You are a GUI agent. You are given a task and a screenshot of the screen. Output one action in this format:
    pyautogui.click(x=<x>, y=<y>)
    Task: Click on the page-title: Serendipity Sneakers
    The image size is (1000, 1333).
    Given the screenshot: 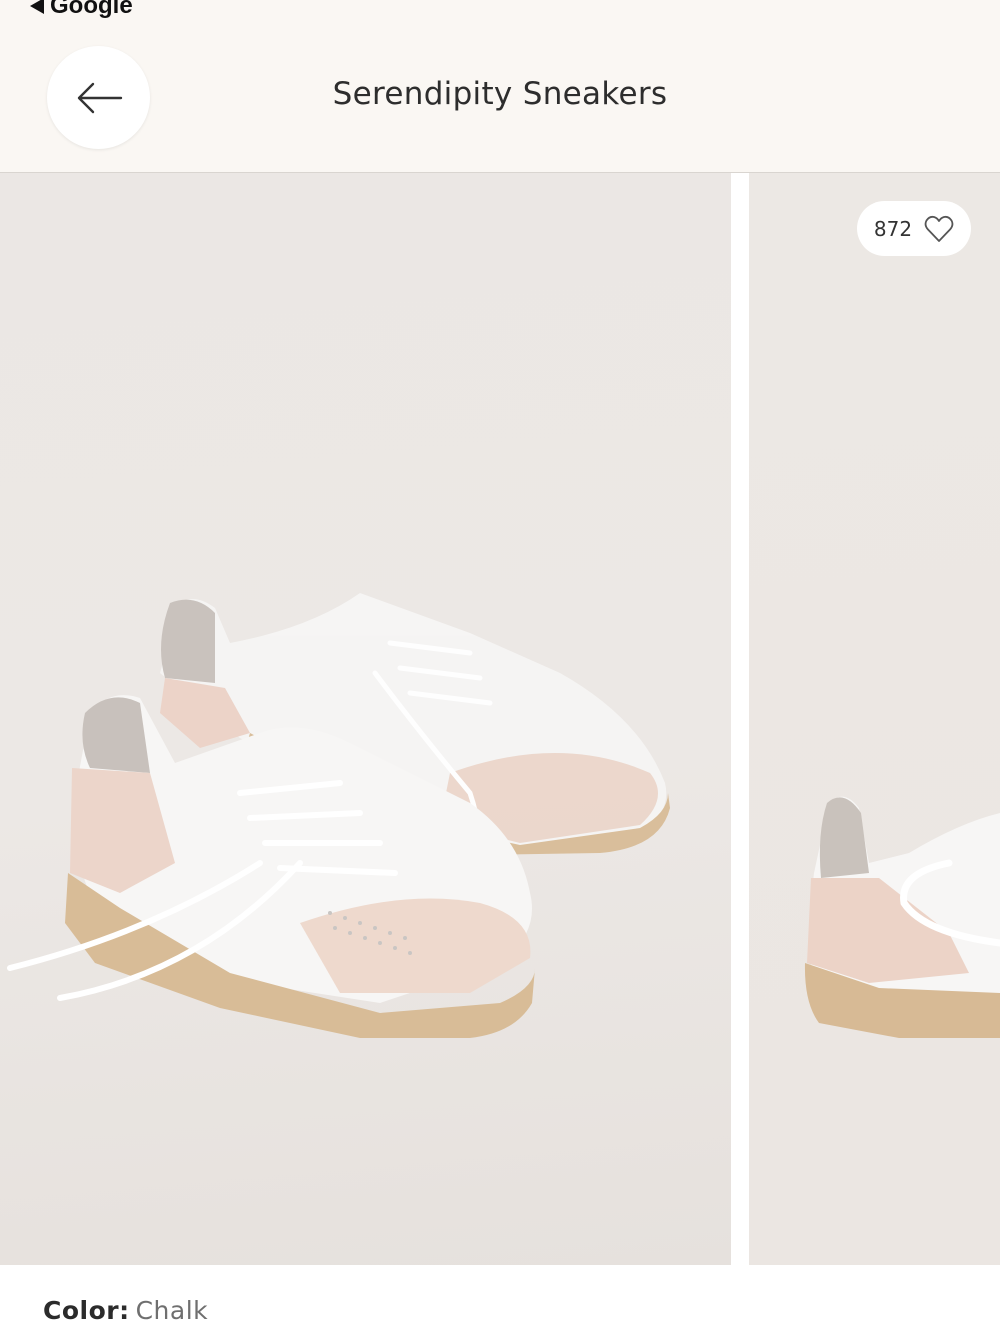 What is the action you would take?
    pyautogui.click(x=500, y=94)
    